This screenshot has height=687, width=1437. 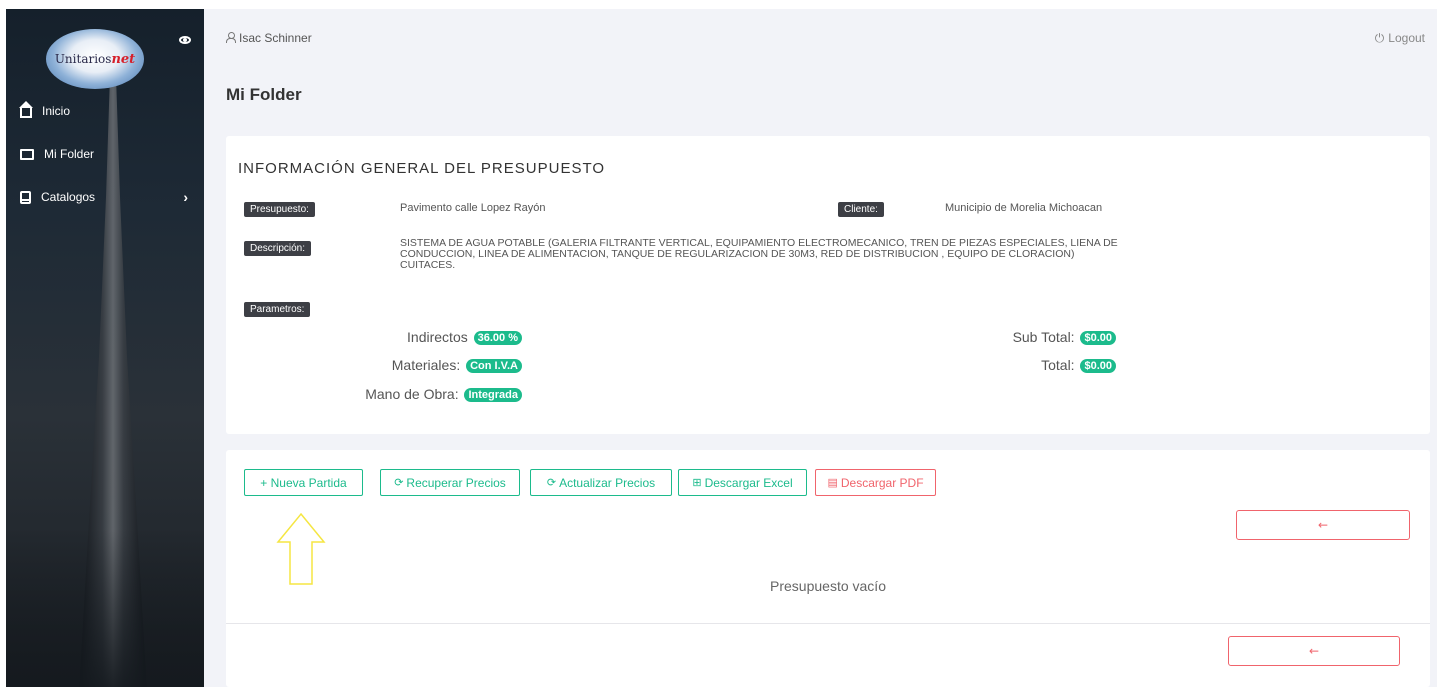 What do you see at coordinates (26, 109) in the screenshot?
I see `home-icon` at bounding box center [26, 109].